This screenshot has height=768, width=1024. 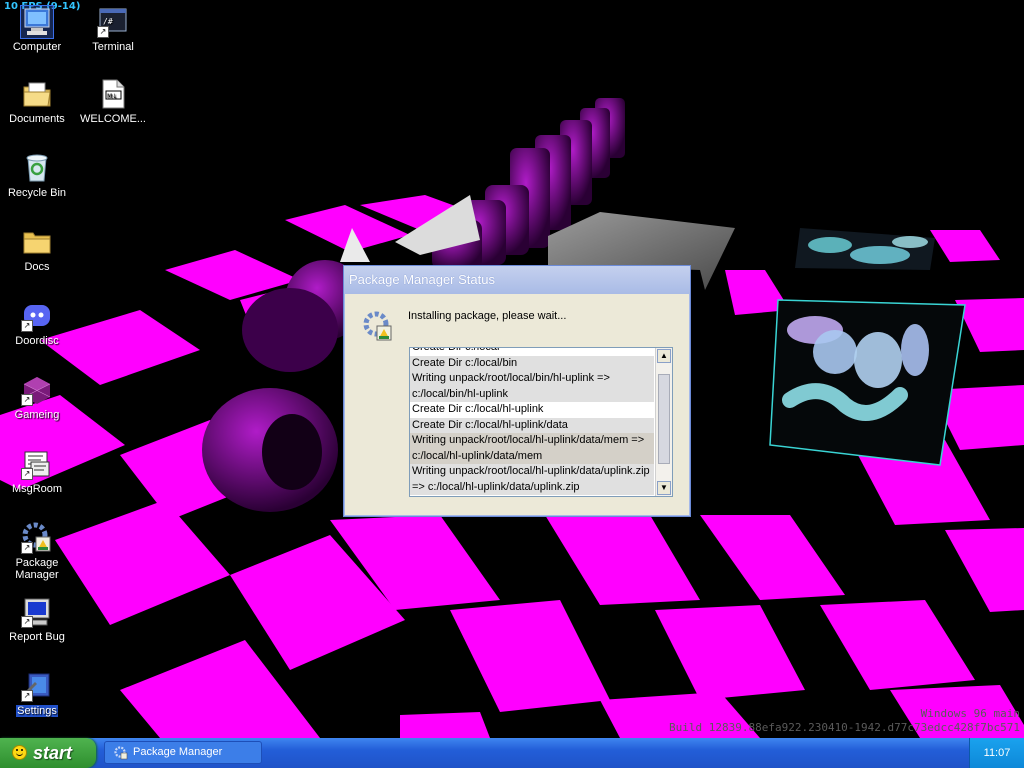 I want to click on scrollbar-thumb, so click(x=664, y=419).